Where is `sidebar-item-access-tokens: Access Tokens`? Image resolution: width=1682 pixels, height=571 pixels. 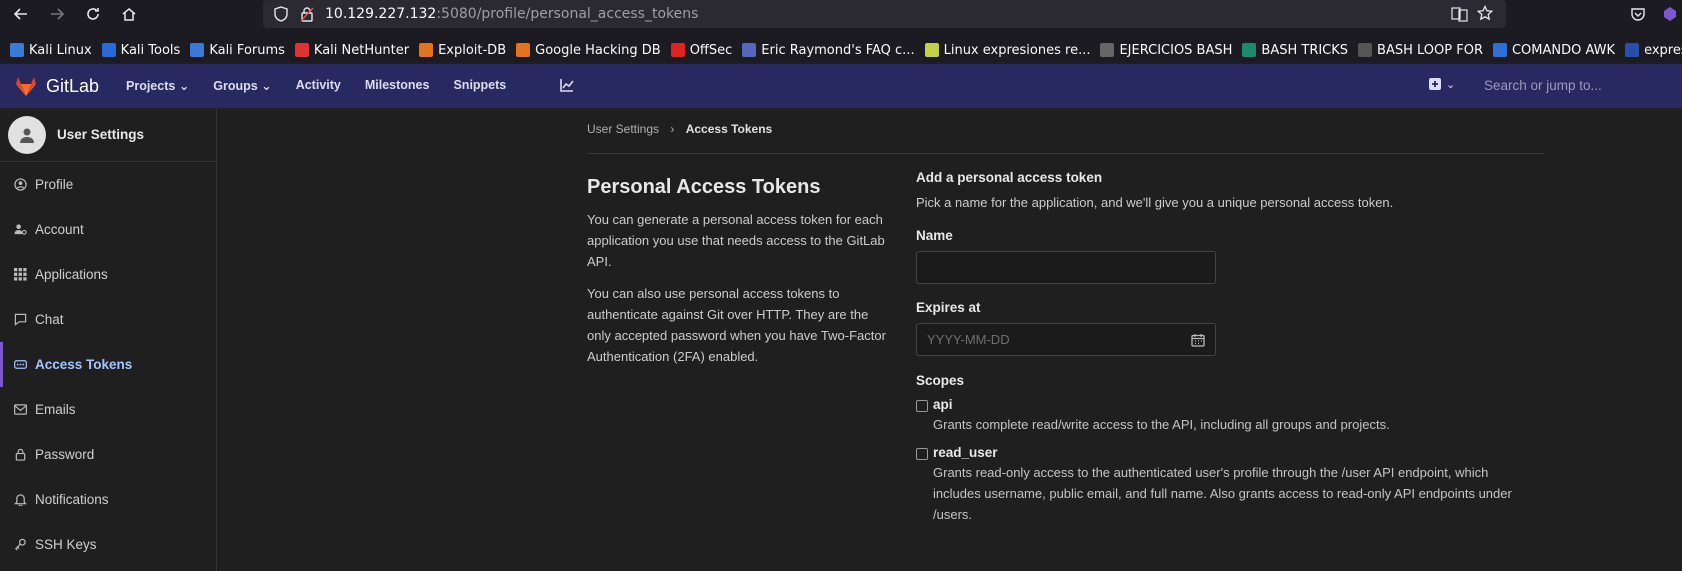 sidebar-item-access-tokens: Access Tokens is located at coordinates (108, 364).